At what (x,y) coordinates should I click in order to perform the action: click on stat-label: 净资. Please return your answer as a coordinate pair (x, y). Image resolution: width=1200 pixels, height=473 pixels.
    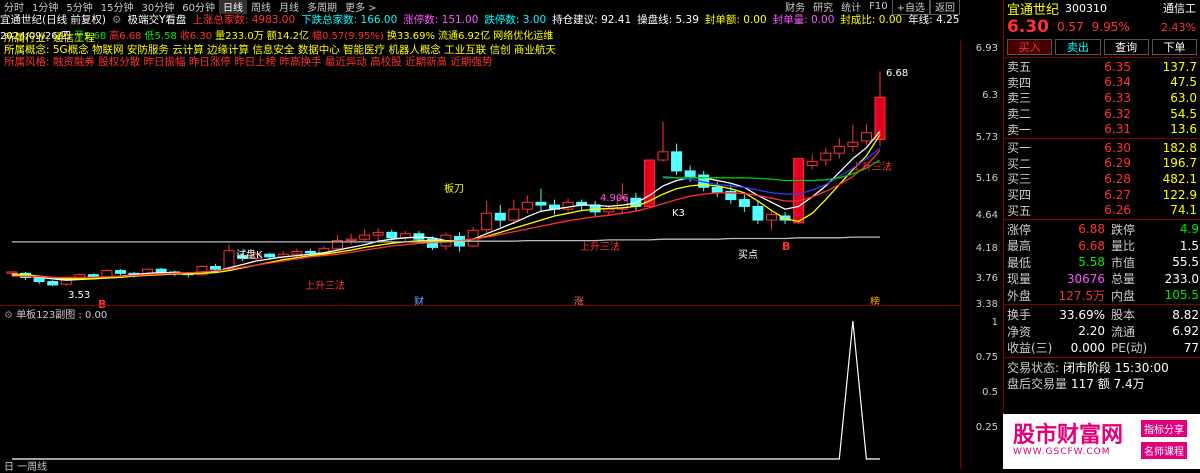
    Looking at the image, I should click on (1019, 331).